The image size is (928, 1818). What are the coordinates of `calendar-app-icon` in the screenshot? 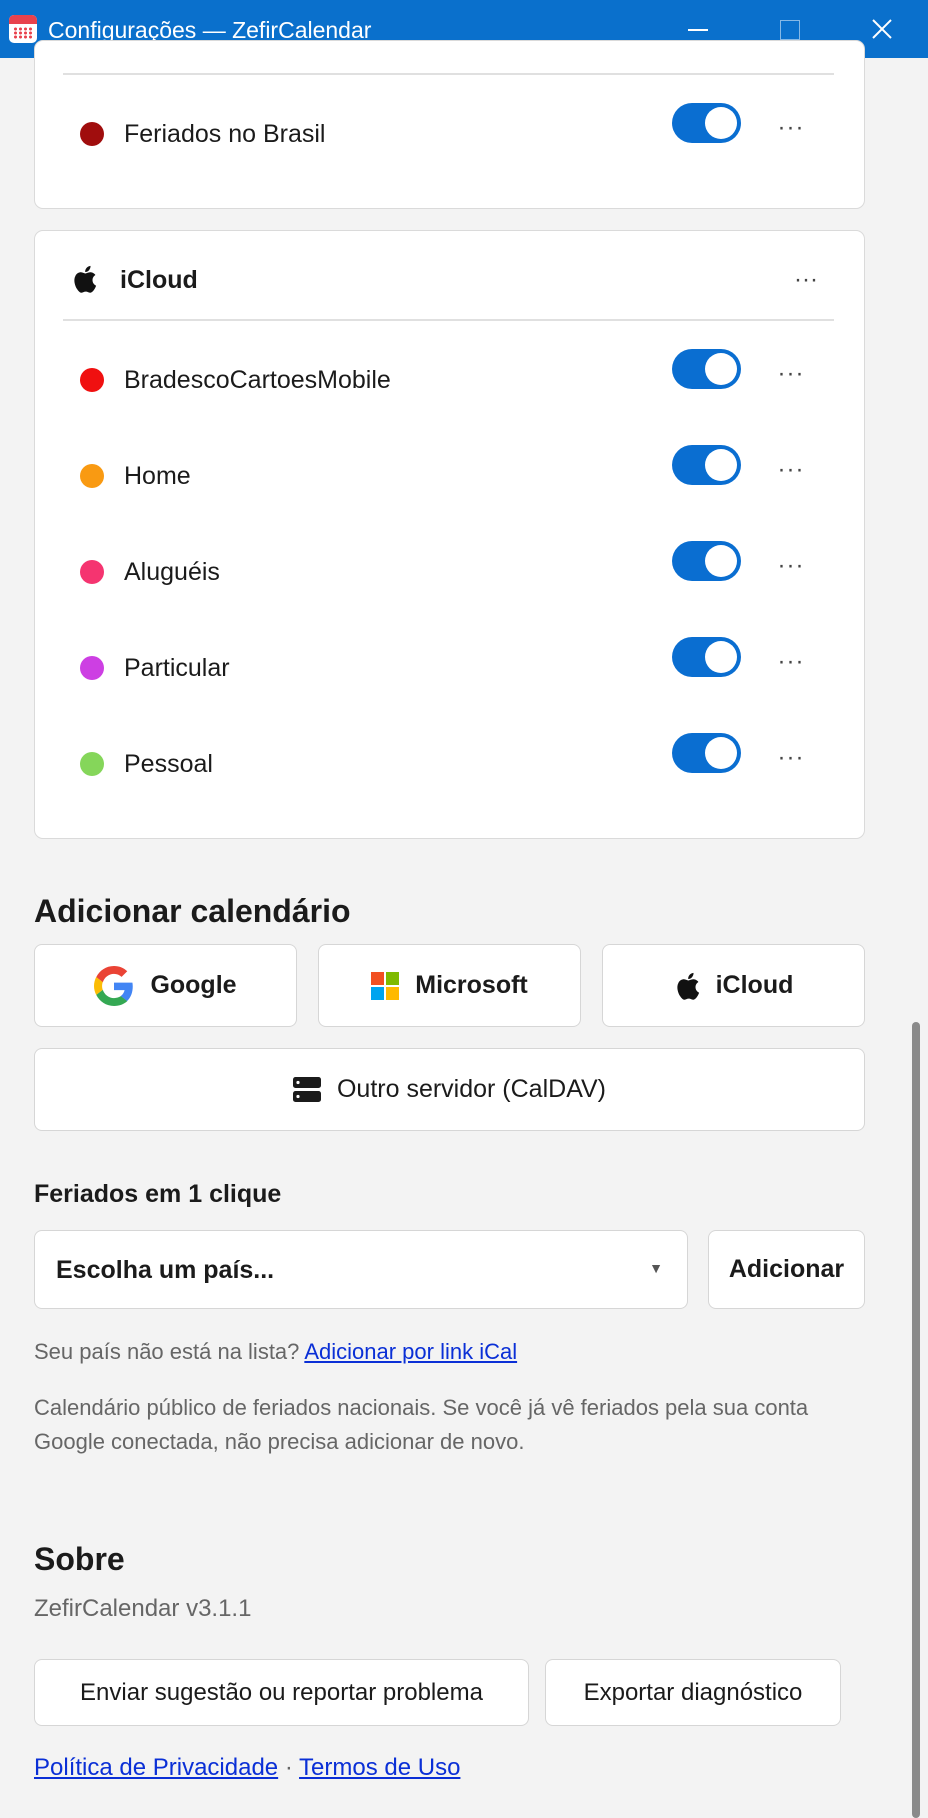 It's located at (23, 29).